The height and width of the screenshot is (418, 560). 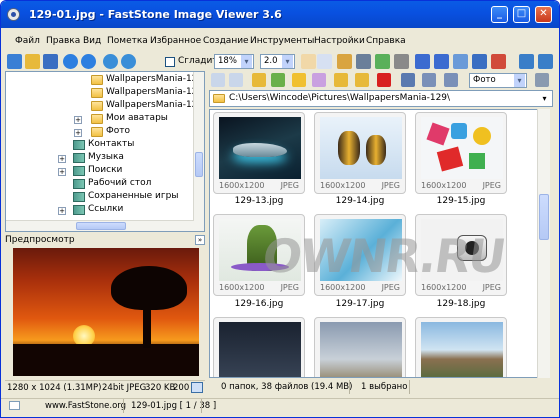 I want to click on chevron-down-icon: ▾, so click(x=544, y=98).